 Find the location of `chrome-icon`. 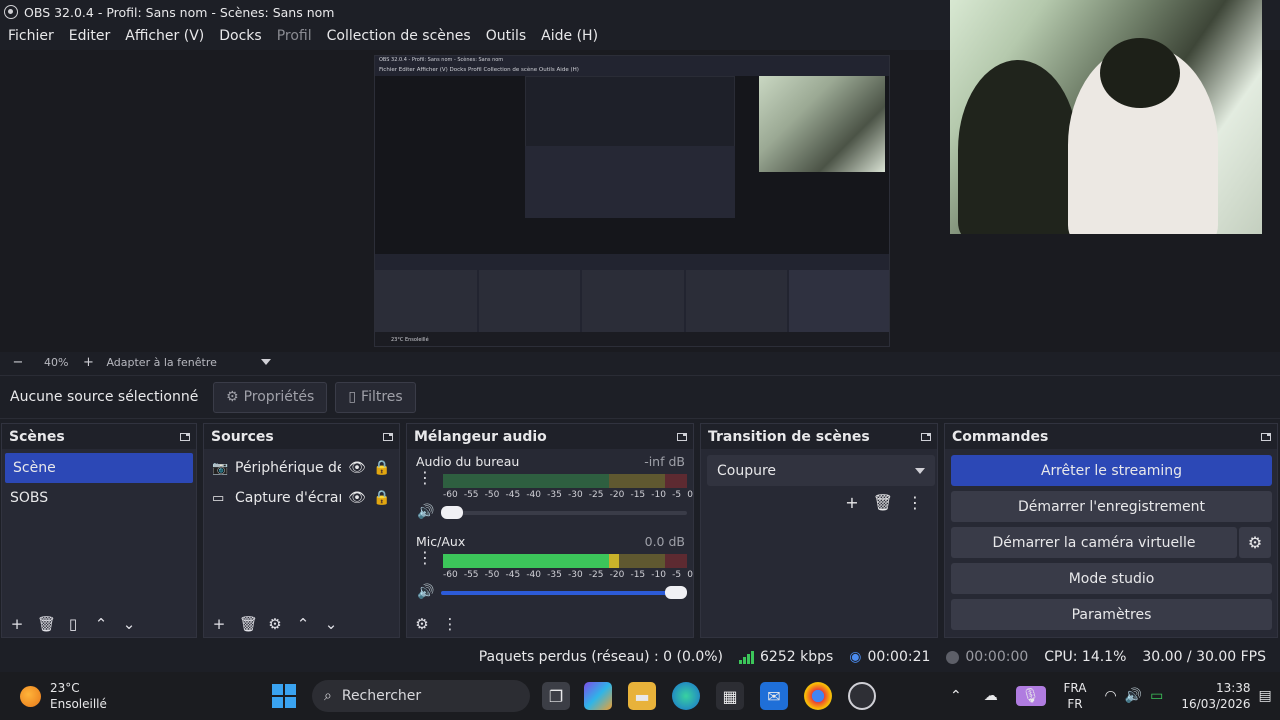

chrome-icon is located at coordinates (818, 696).